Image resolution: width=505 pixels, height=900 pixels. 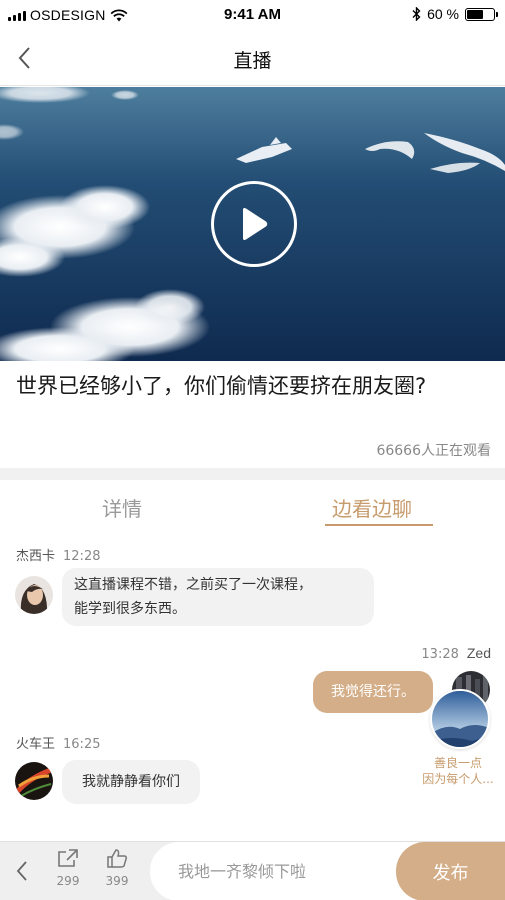 I want to click on bluetooth-icon, so click(x=416, y=14).